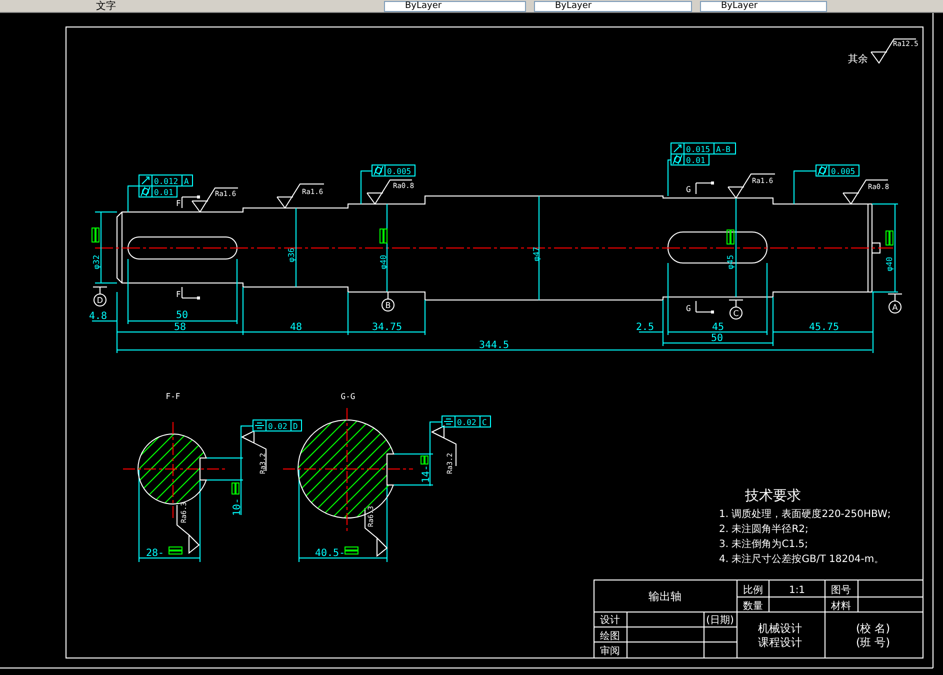 This screenshot has height=675, width=943. I want to click on hatched-section-outline, so click(172, 469).